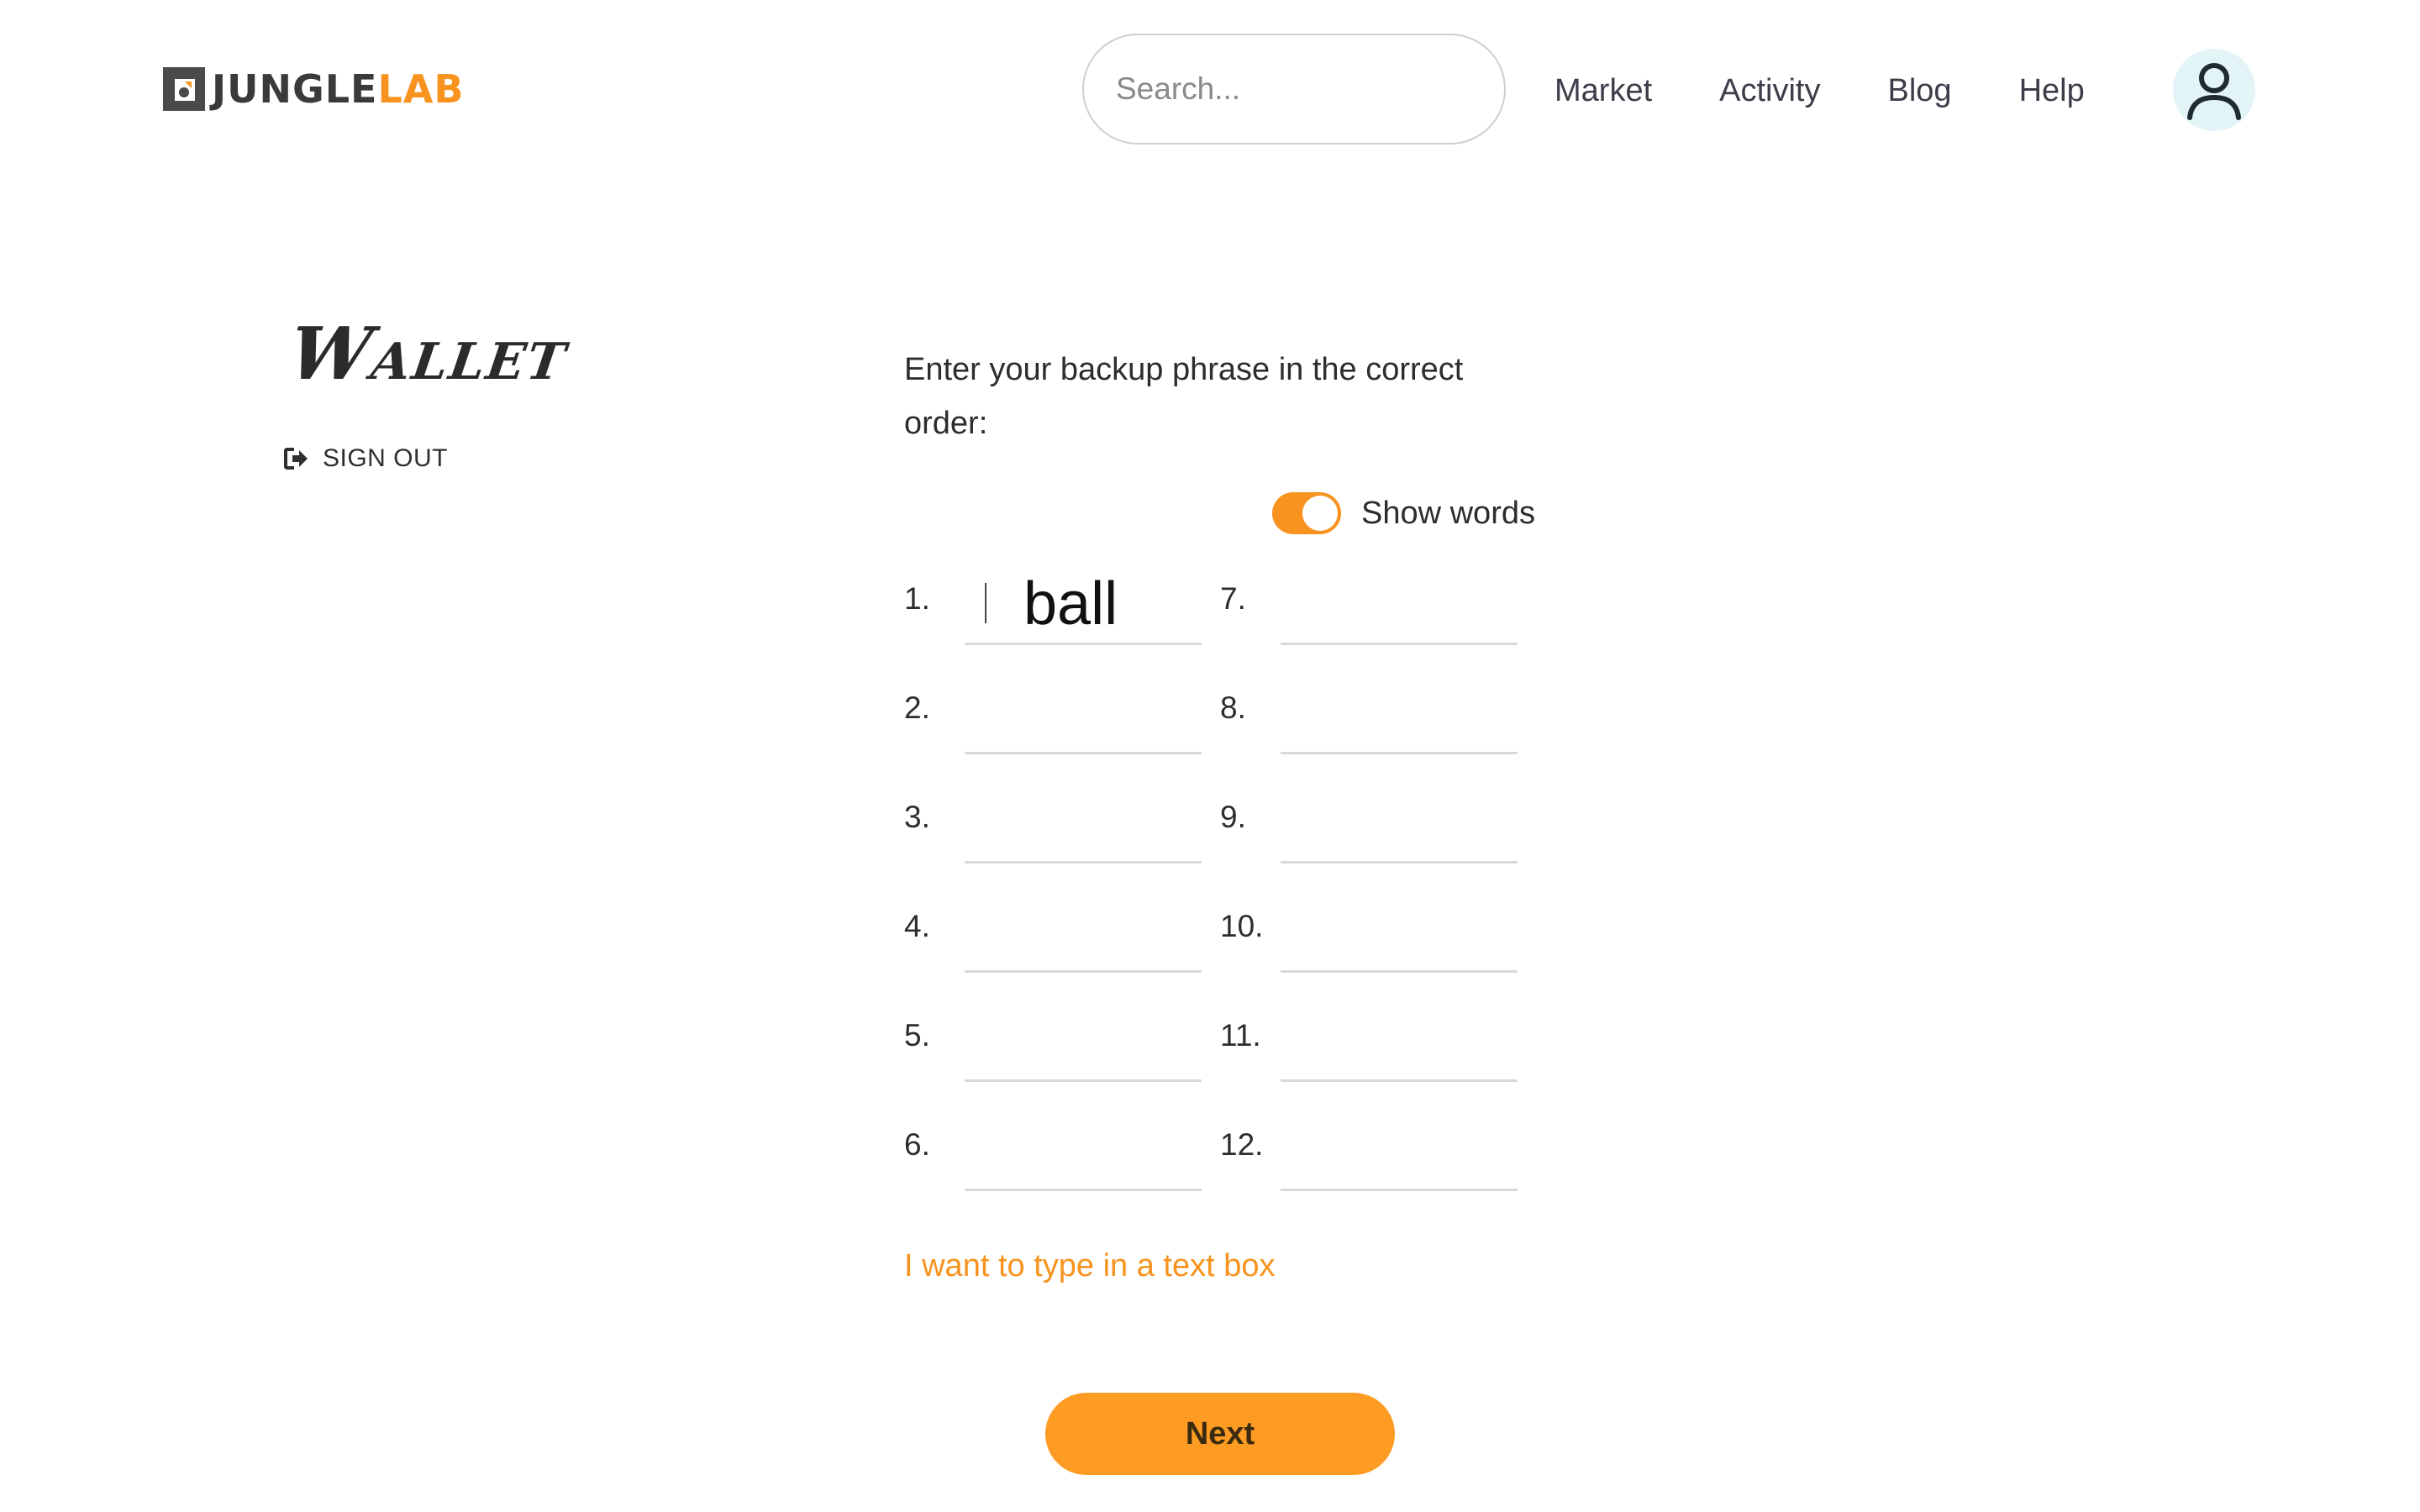 Image resolution: width=2420 pixels, height=1512 pixels. I want to click on nav-market: Market, so click(1603, 91).